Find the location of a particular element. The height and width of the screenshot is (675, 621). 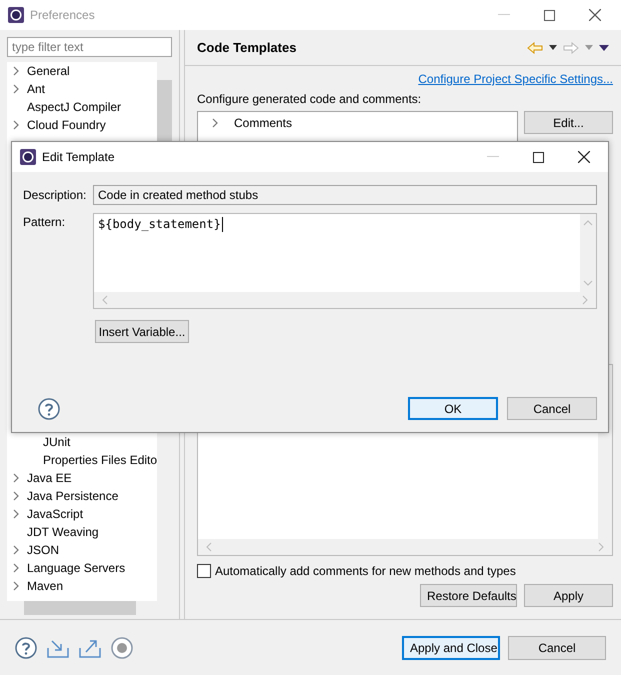

tree-item: Ant is located at coordinates (36, 89).